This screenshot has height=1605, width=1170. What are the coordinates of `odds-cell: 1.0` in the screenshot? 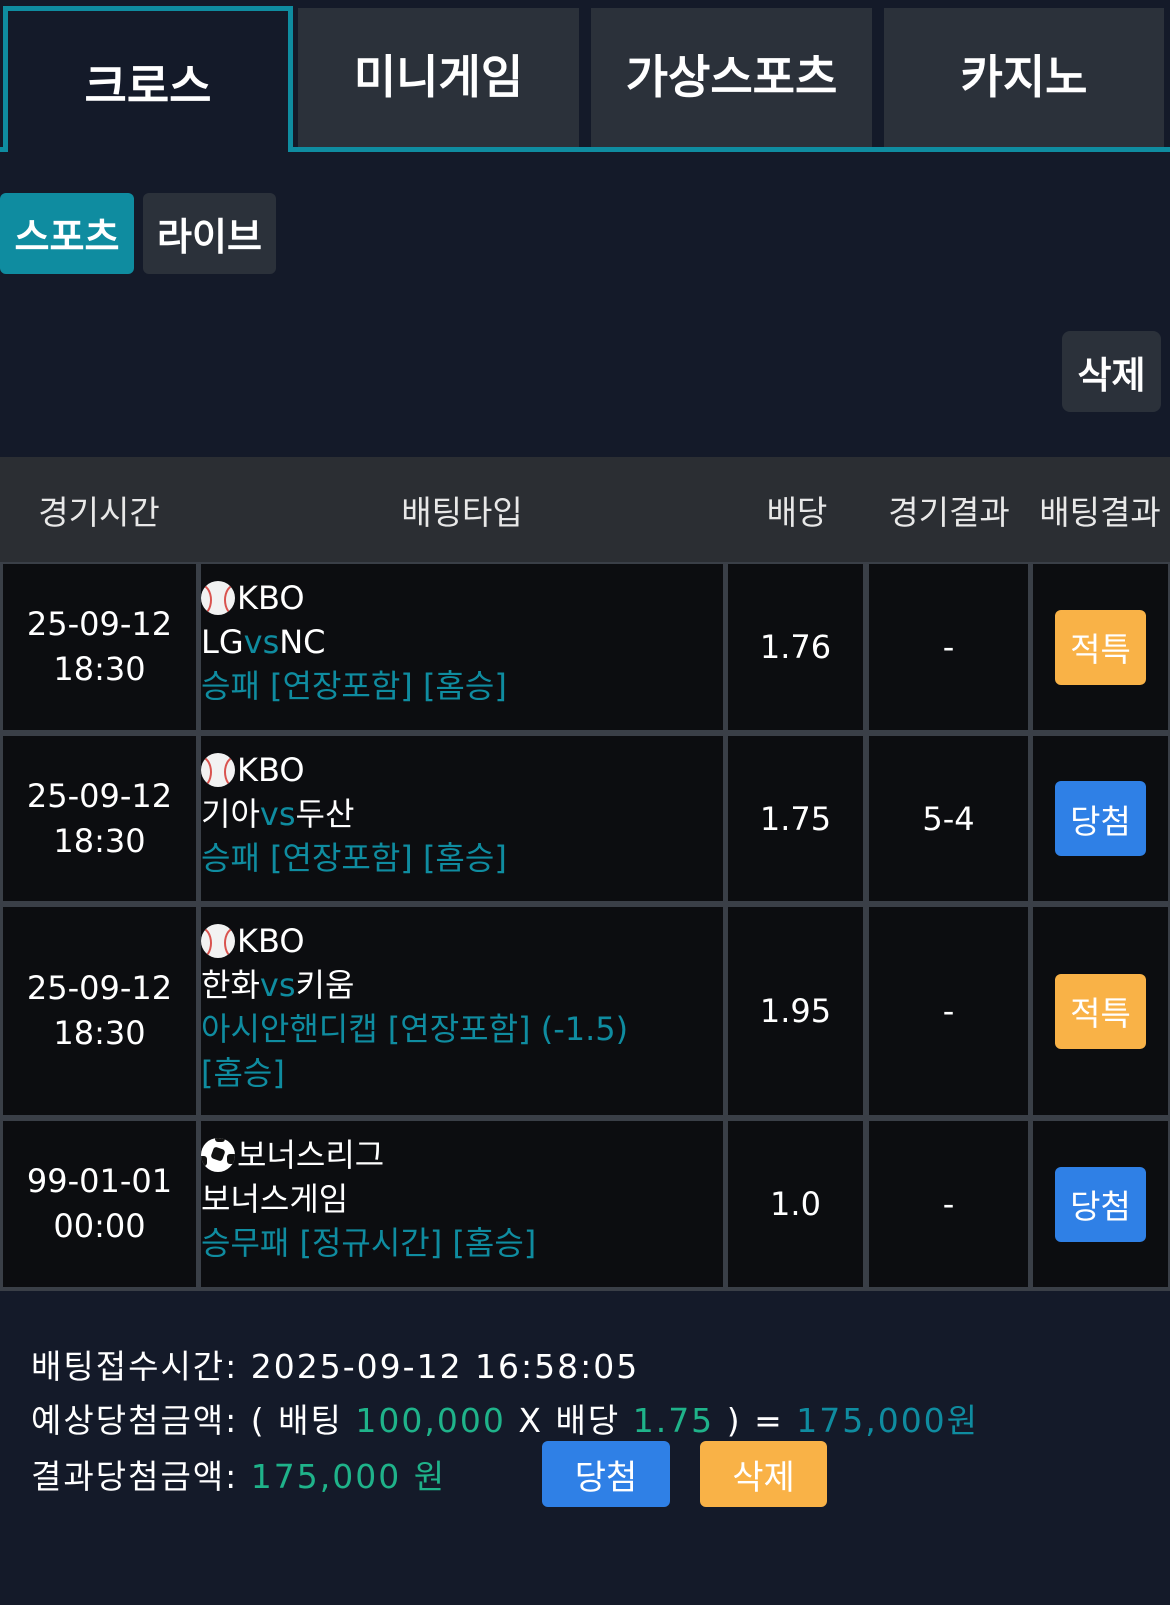 It's located at (795, 1204).